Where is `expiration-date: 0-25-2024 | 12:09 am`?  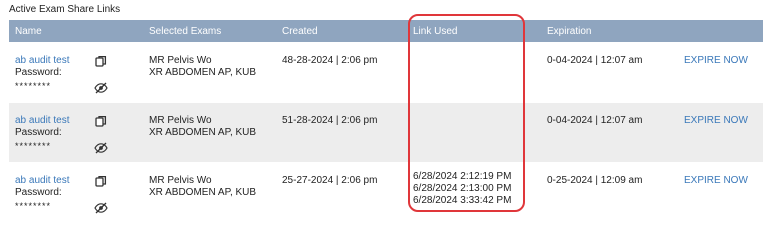
expiration-date: 0-25-2024 | 12:09 am is located at coordinates (595, 180).